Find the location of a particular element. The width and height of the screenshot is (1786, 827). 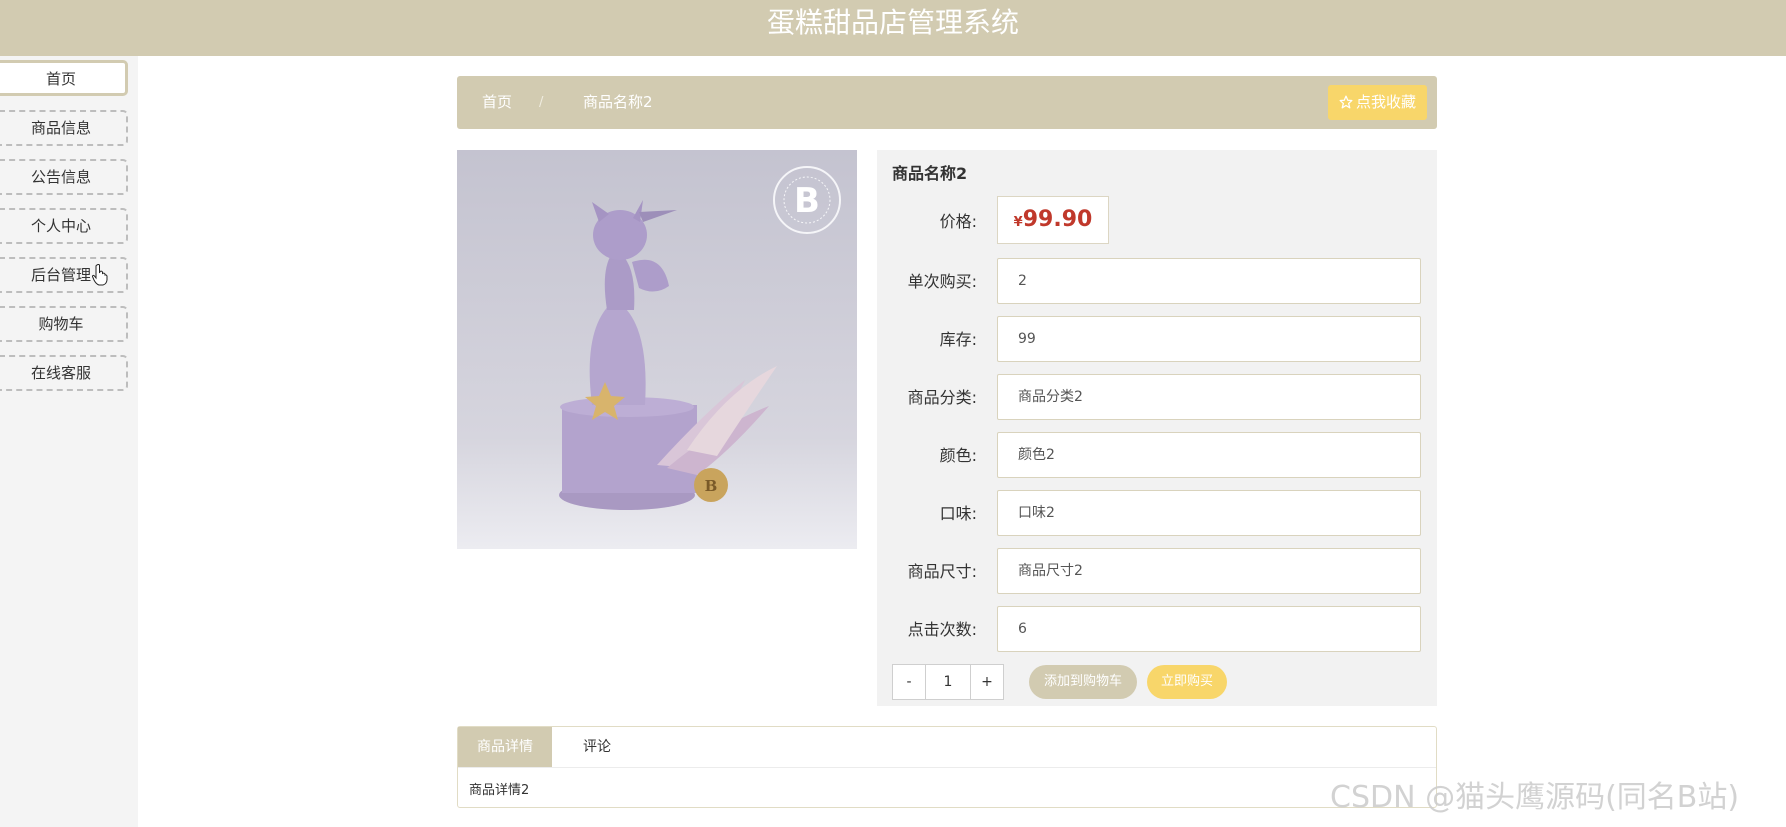

flavor-field: 口味2 is located at coordinates (1209, 513).